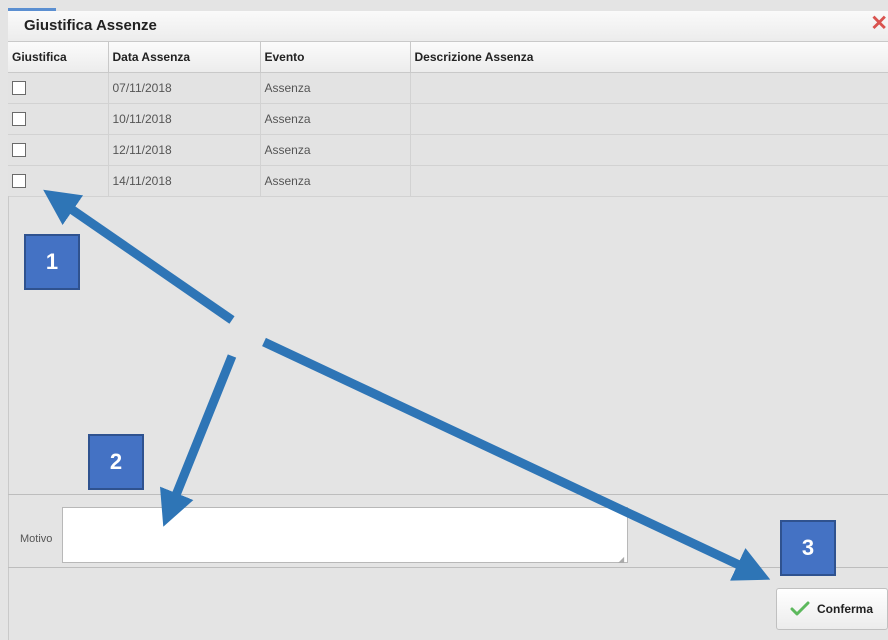 This screenshot has height=640, width=888. I want to click on table-row: 10/11/2018 Assenza, so click(448, 119).